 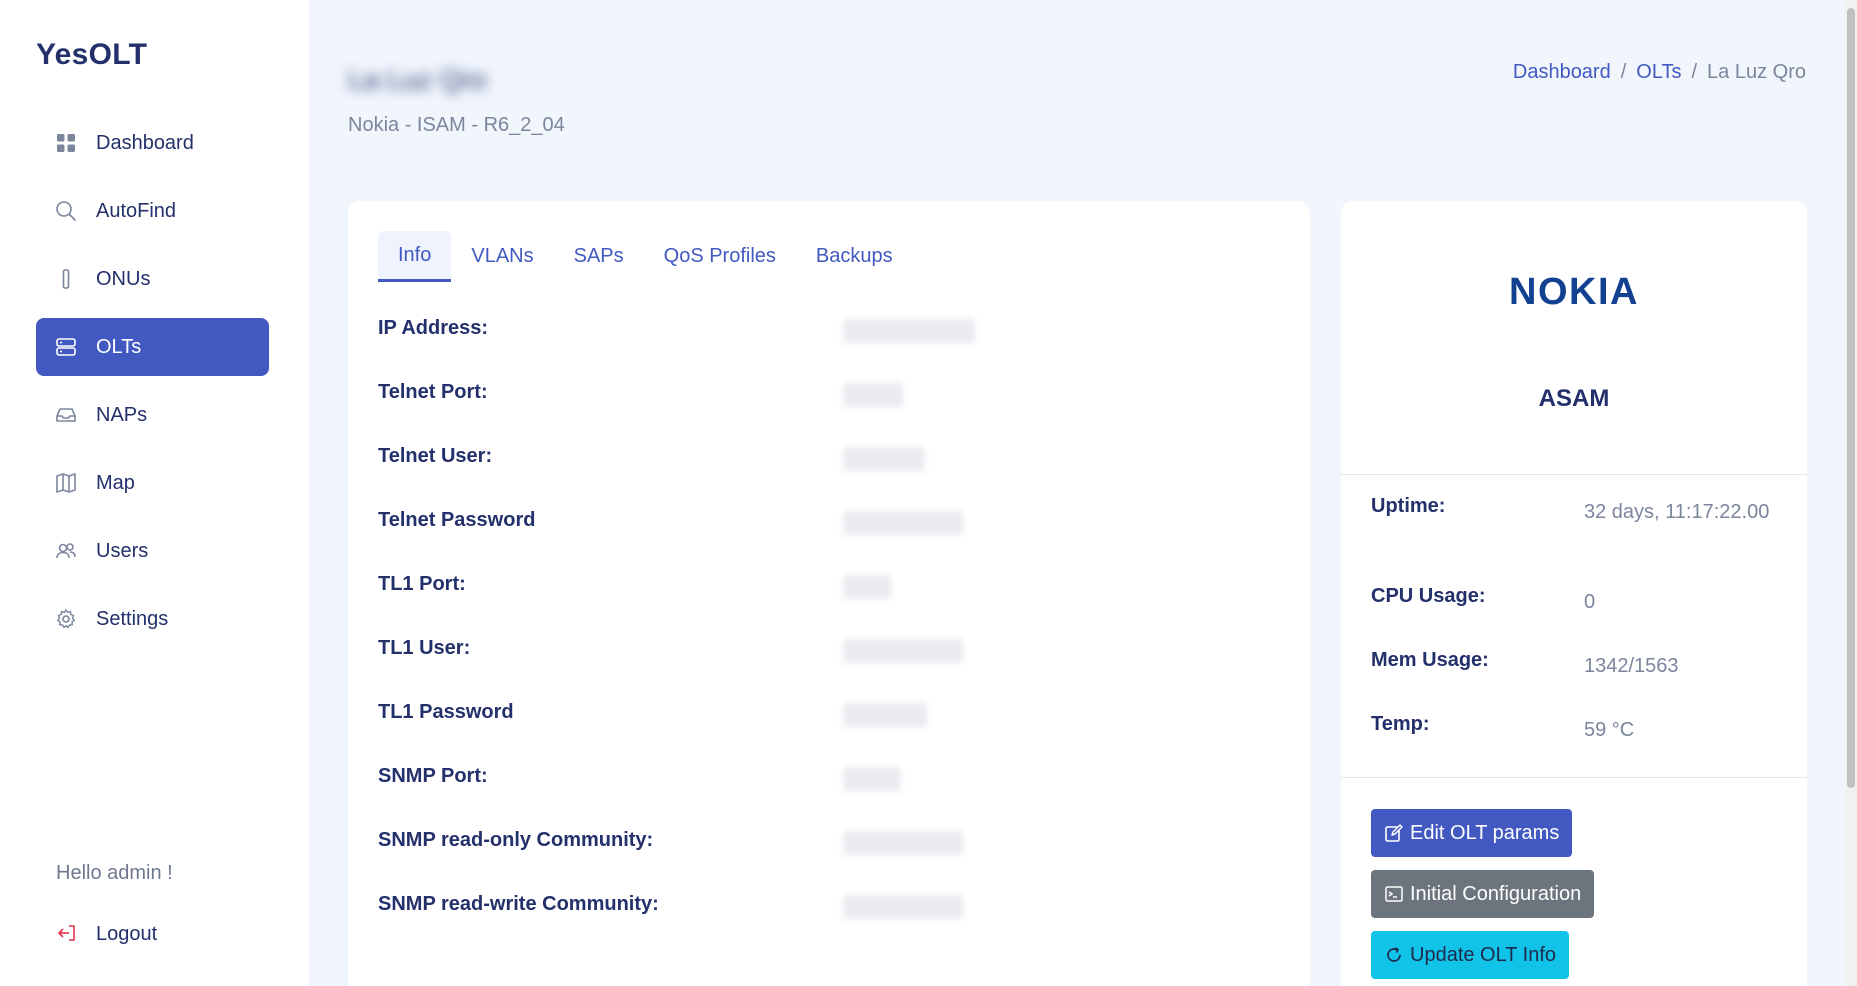 What do you see at coordinates (1576, 681) in the screenshot?
I see `stat-mem: Mem Usage: 1342/1563` at bounding box center [1576, 681].